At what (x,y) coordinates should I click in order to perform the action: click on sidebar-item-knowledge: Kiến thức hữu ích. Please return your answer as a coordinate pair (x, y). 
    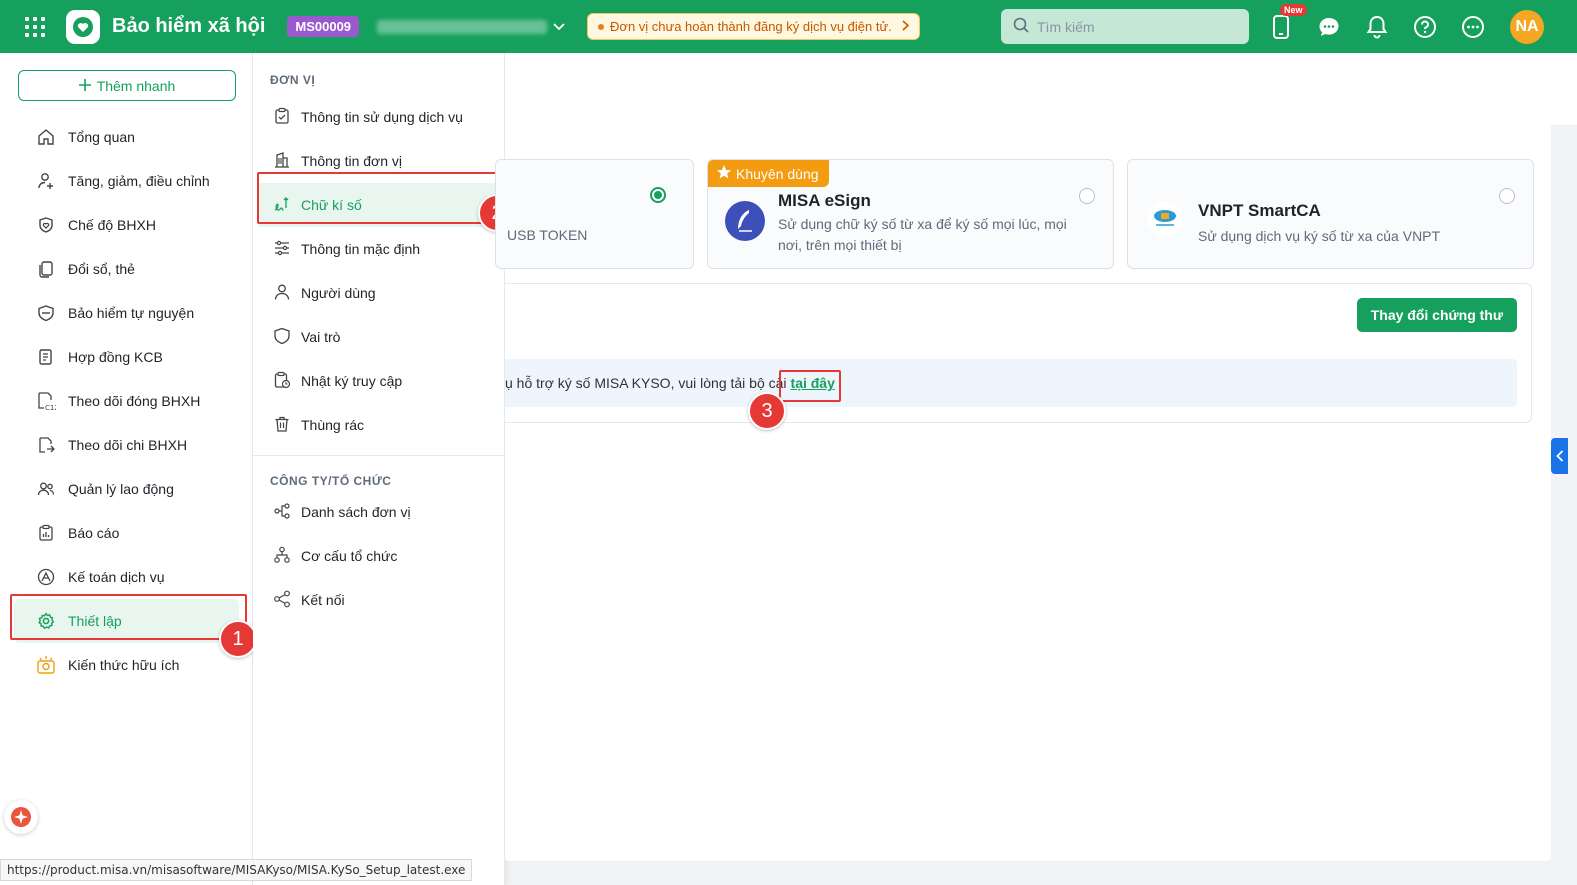
    Looking at the image, I should click on (126, 665).